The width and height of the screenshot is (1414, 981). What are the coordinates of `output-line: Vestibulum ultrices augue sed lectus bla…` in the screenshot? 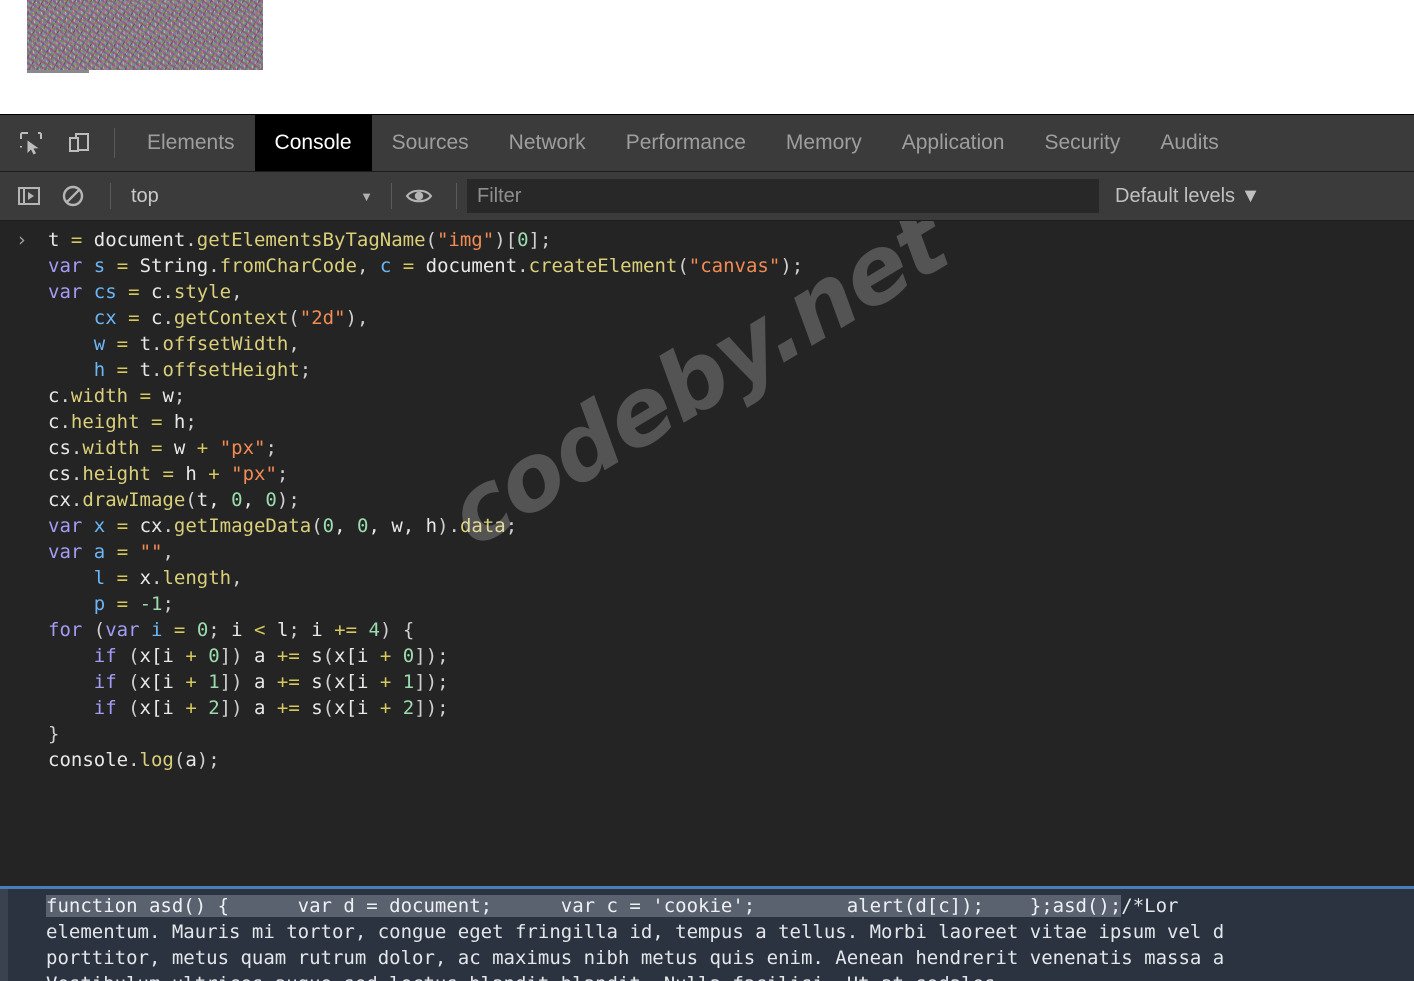 It's located at (730, 976).